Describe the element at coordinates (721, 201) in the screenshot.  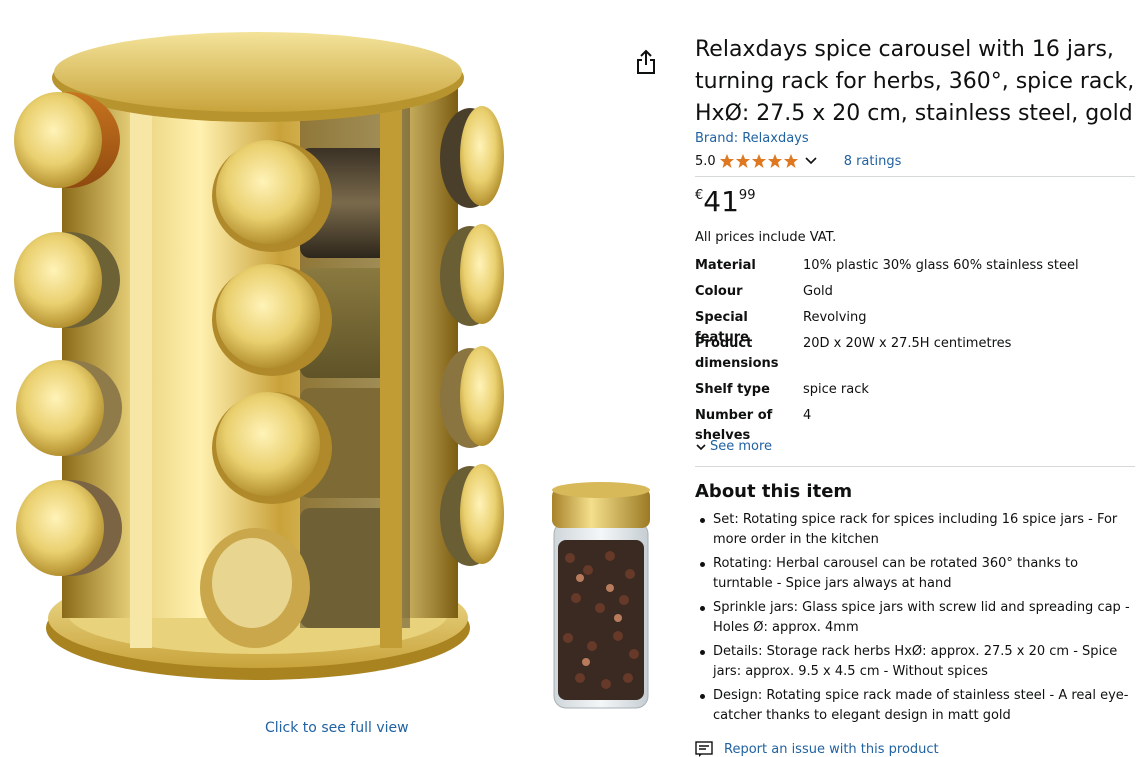
I see `price-whole: 41` at that location.